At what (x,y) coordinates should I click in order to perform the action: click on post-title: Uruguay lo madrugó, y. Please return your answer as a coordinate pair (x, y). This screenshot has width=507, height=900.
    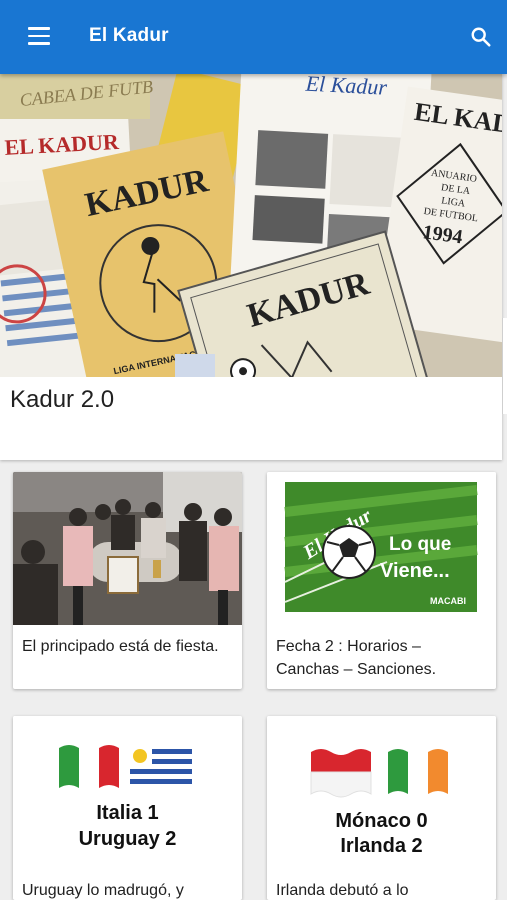
    Looking at the image, I should click on (127, 884).